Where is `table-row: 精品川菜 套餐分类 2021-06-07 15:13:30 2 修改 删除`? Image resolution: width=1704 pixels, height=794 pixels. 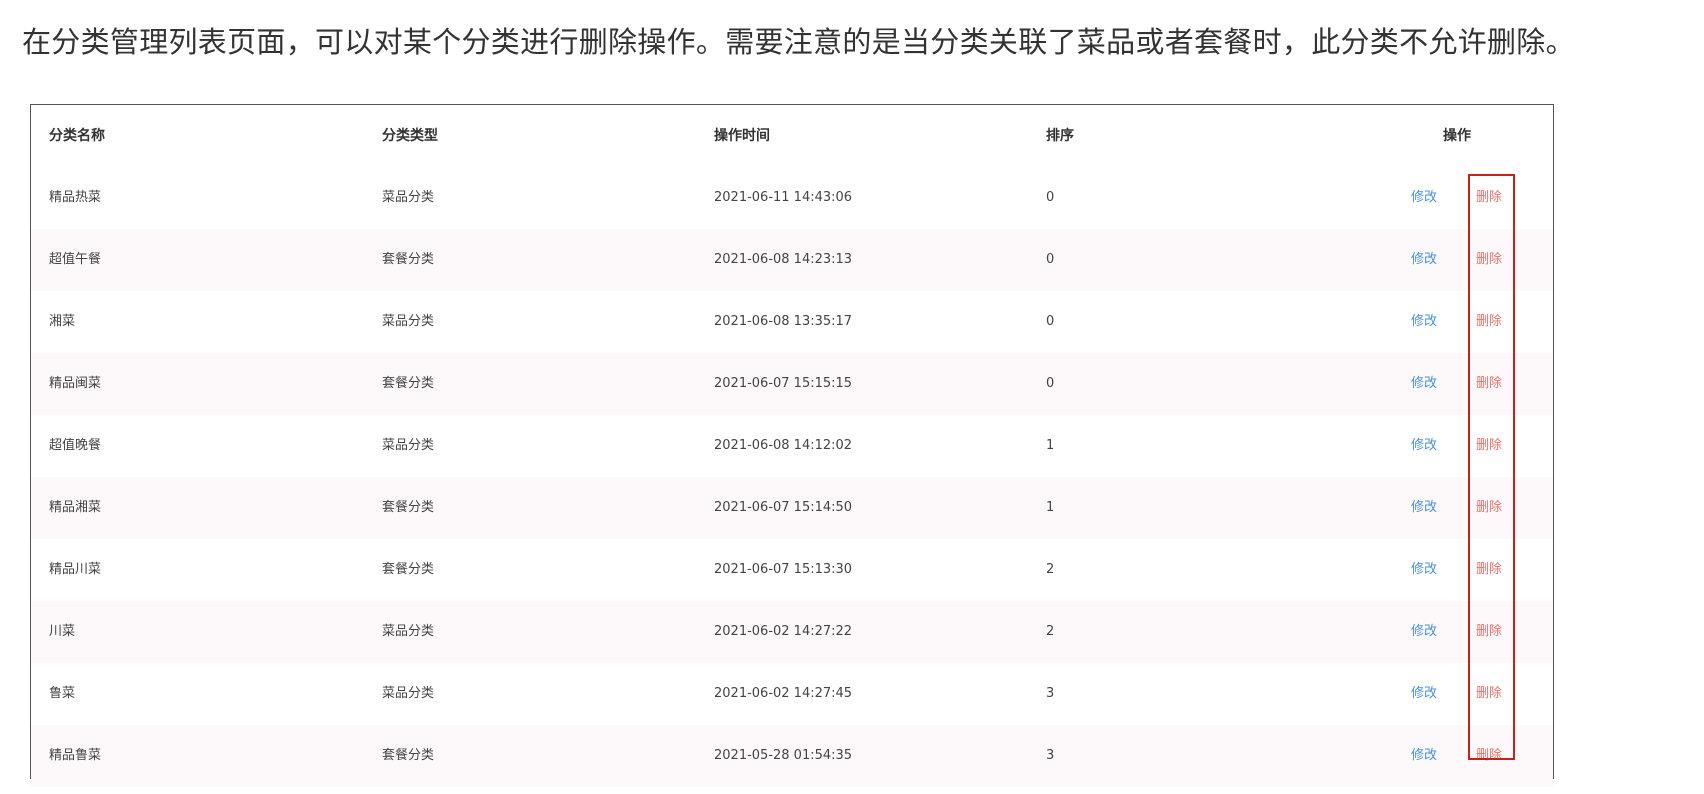
table-row: 精品川菜 套餐分类 2021-06-07 15:13:30 2 修改 删除 is located at coordinates (792, 570).